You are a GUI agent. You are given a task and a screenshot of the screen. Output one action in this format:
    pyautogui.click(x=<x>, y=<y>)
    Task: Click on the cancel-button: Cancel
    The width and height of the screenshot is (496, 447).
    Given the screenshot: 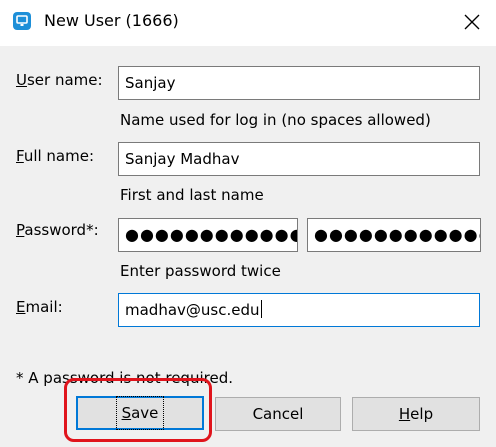 What is the action you would take?
    pyautogui.click(x=278, y=414)
    